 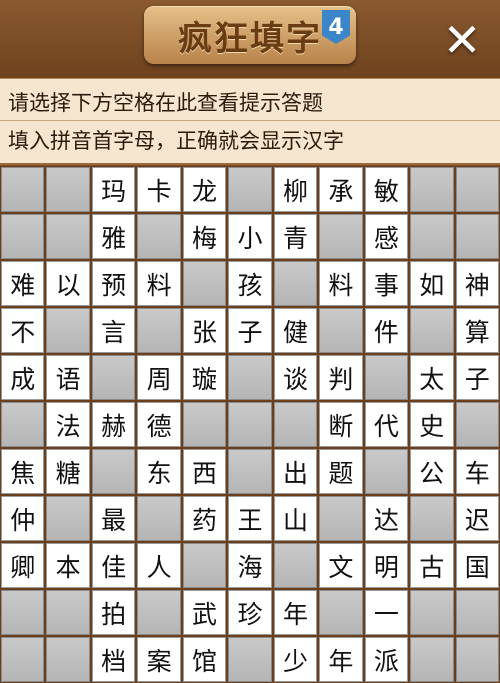 I want to click on grid-cell-filled: 东, so click(x=159, y=471).